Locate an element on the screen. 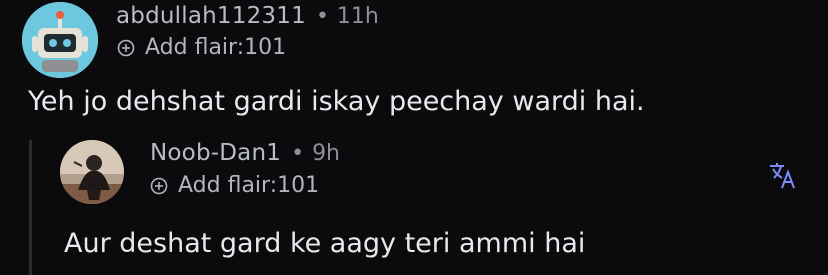 Image resolution: width=828 pixels, height=275 pixels. translate-button is located at coordinates (783, 175).